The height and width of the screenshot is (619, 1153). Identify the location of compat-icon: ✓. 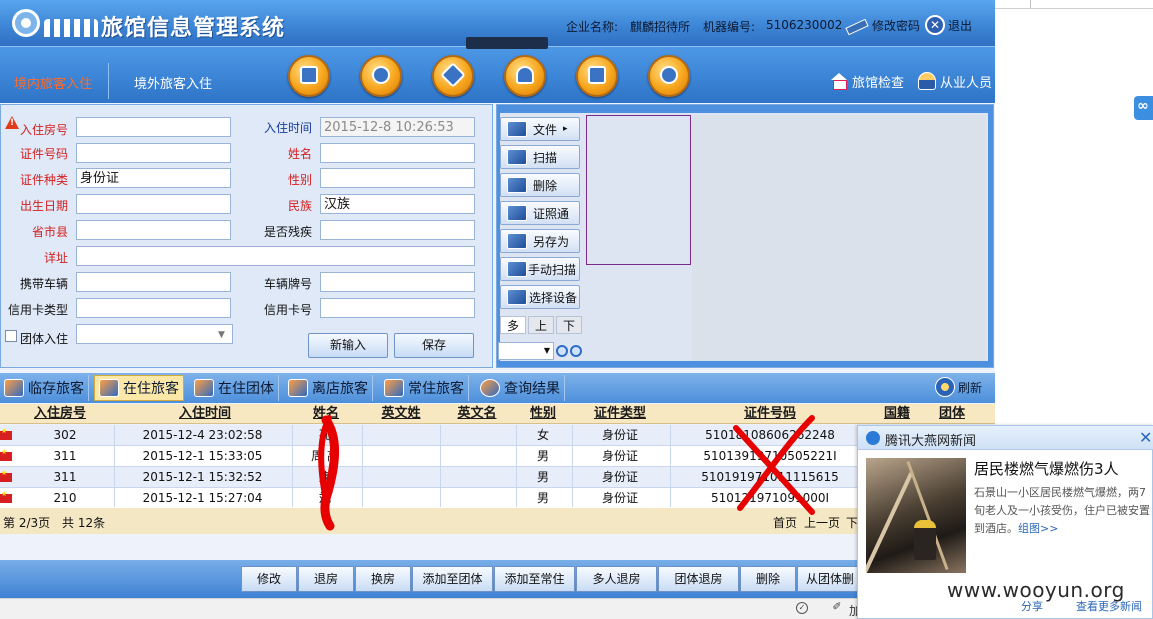
(802, 608).